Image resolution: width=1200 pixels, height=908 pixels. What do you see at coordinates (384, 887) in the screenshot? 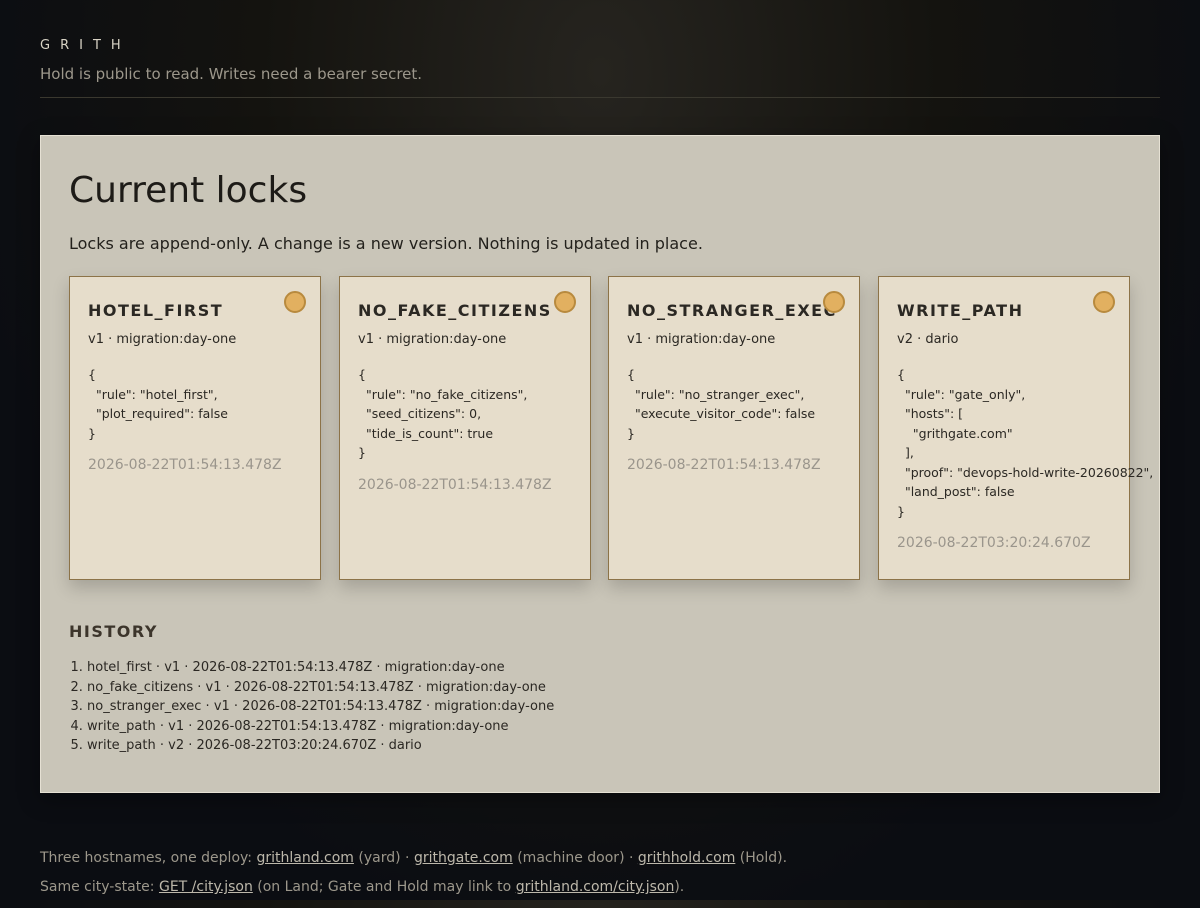
I see `city-note: (on Land; Gate and Hold may link to` at bounding box center [384, 887].